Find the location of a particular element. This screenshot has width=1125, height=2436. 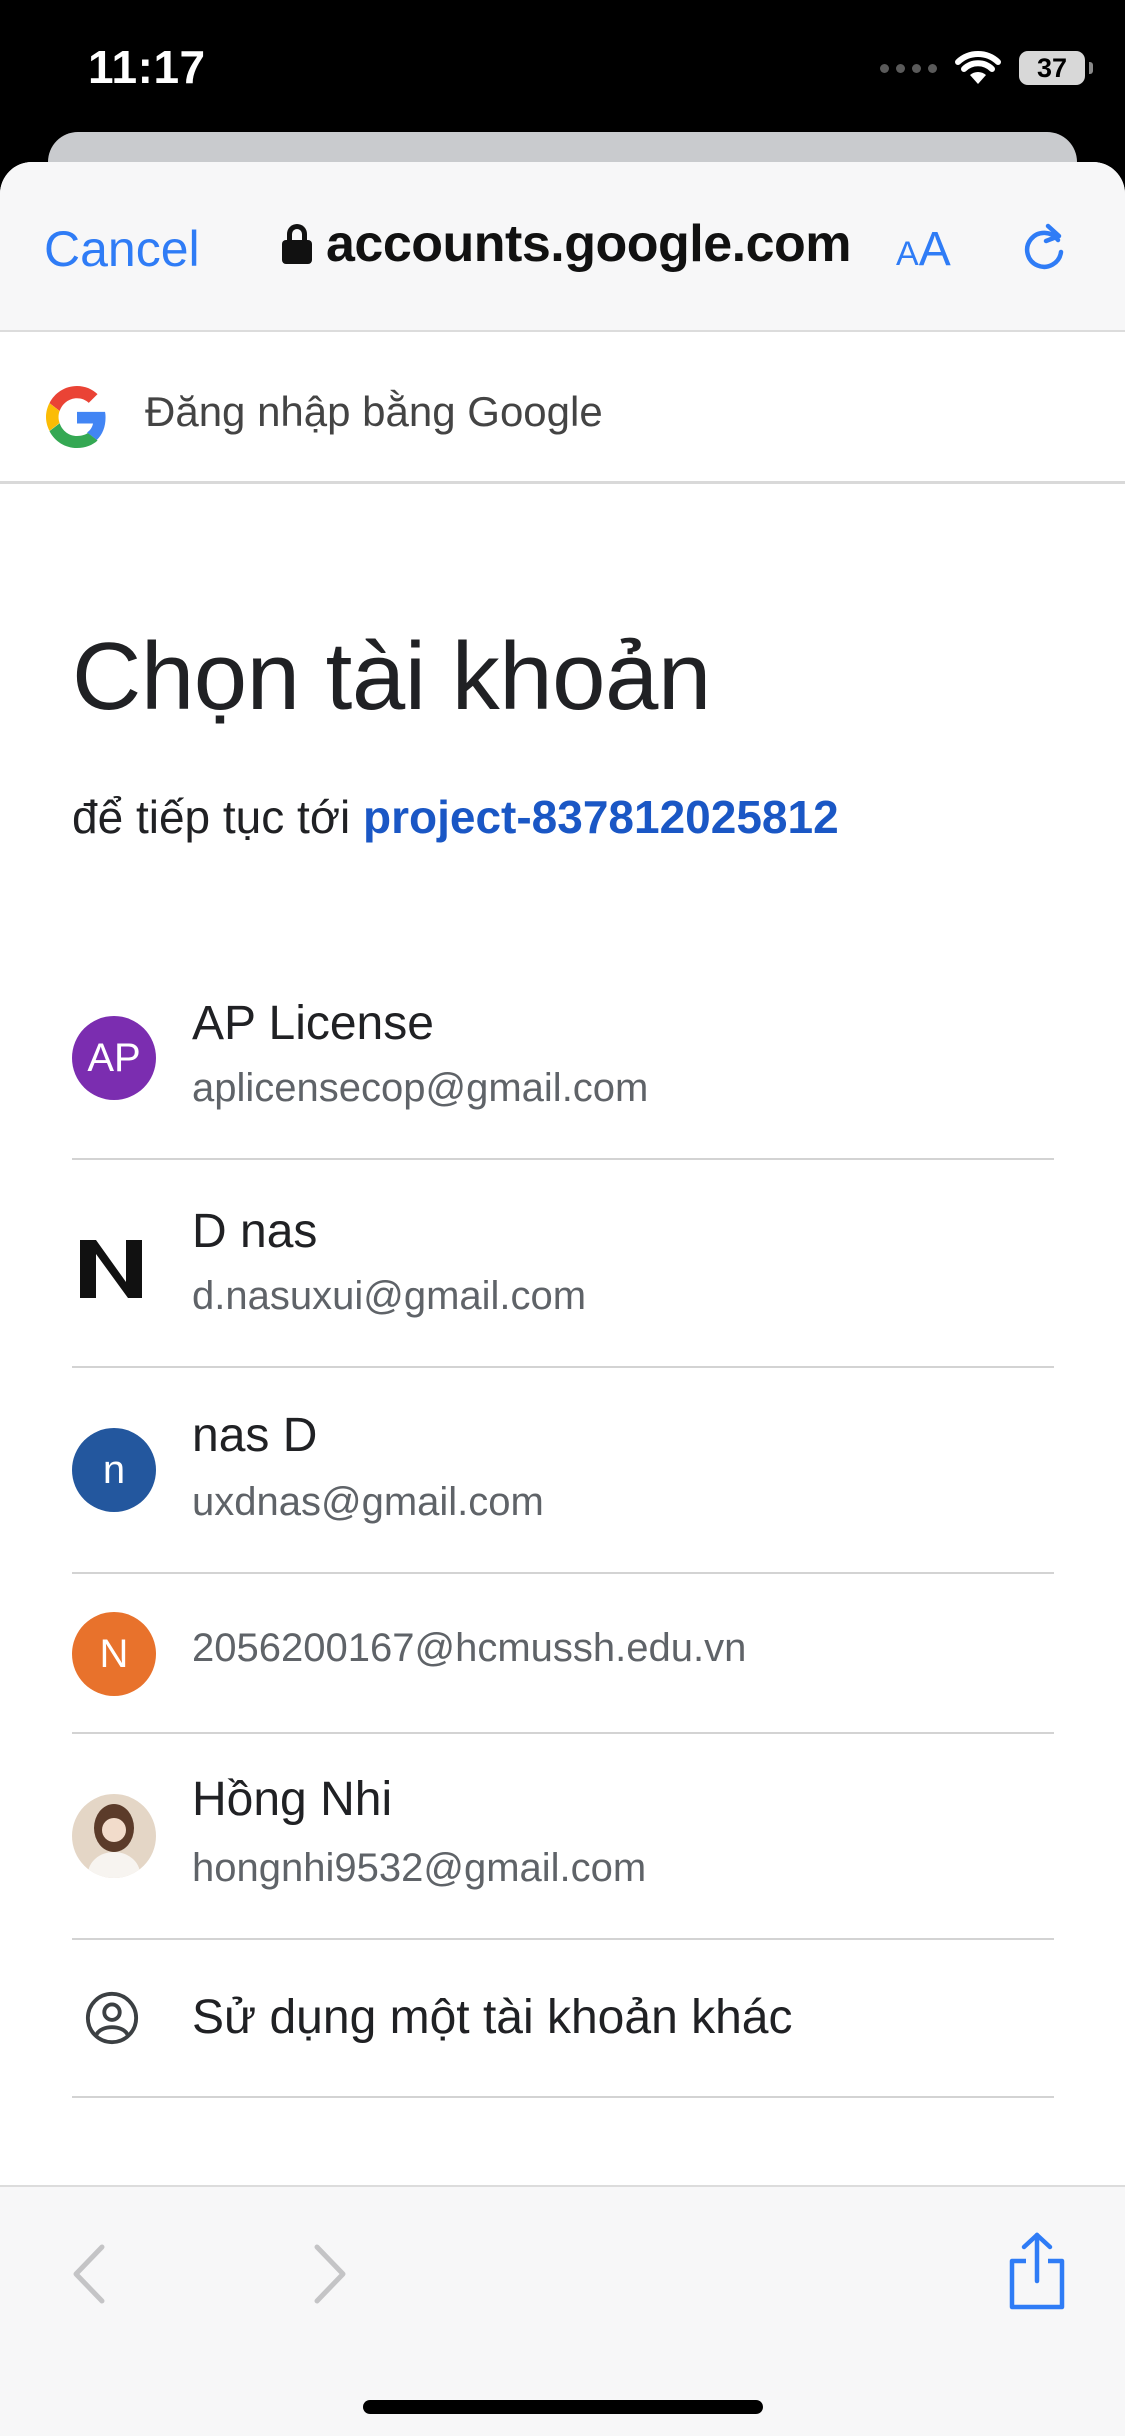

status-indicators: 37 is located at coordinates (986, 68).